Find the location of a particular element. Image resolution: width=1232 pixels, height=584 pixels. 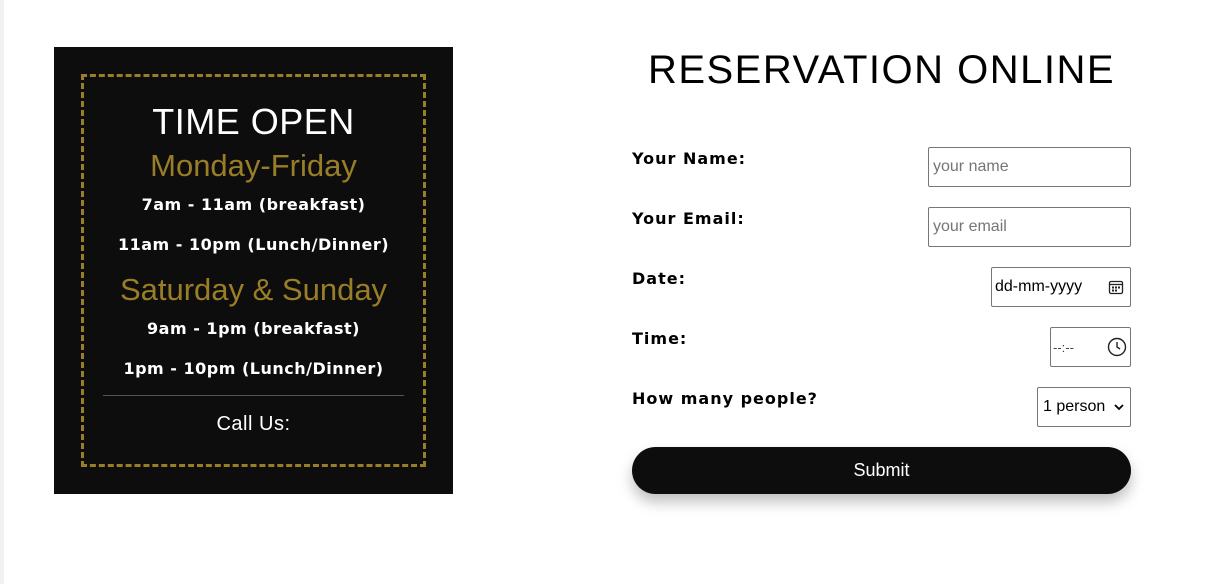

email-label: Your Email: is located at coordinates (688, 218).